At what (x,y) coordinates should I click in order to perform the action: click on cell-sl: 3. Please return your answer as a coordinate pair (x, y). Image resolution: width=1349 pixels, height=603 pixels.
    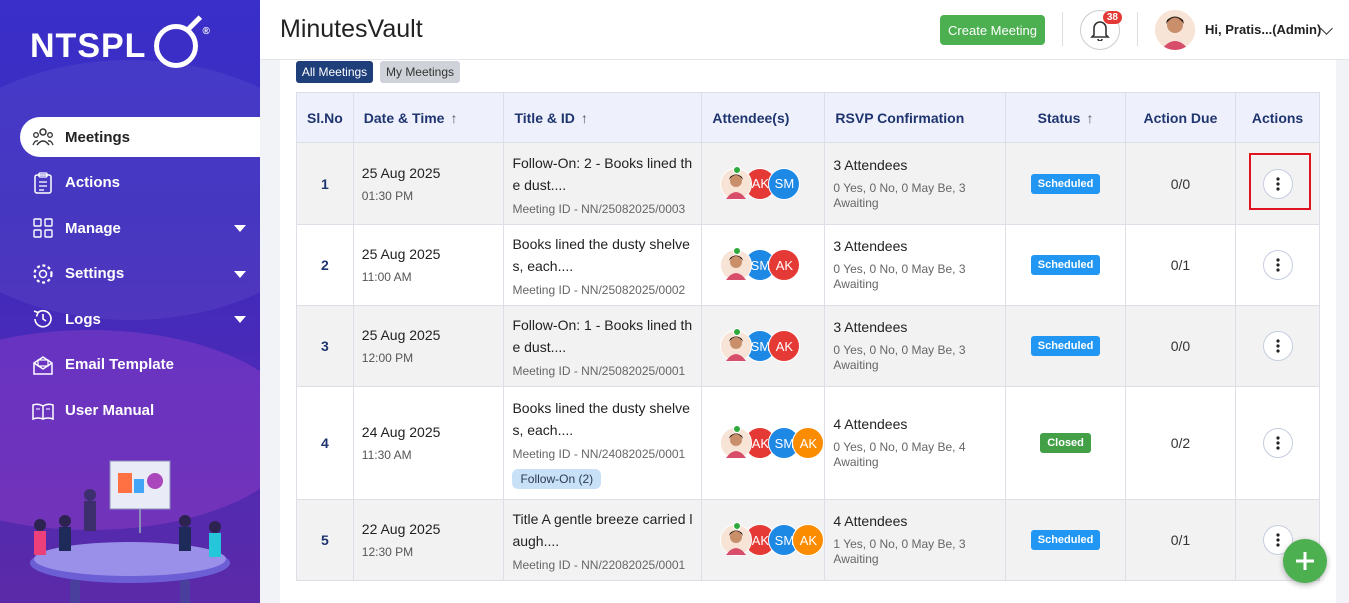
    Looking at the image, I should click on (325, 346).